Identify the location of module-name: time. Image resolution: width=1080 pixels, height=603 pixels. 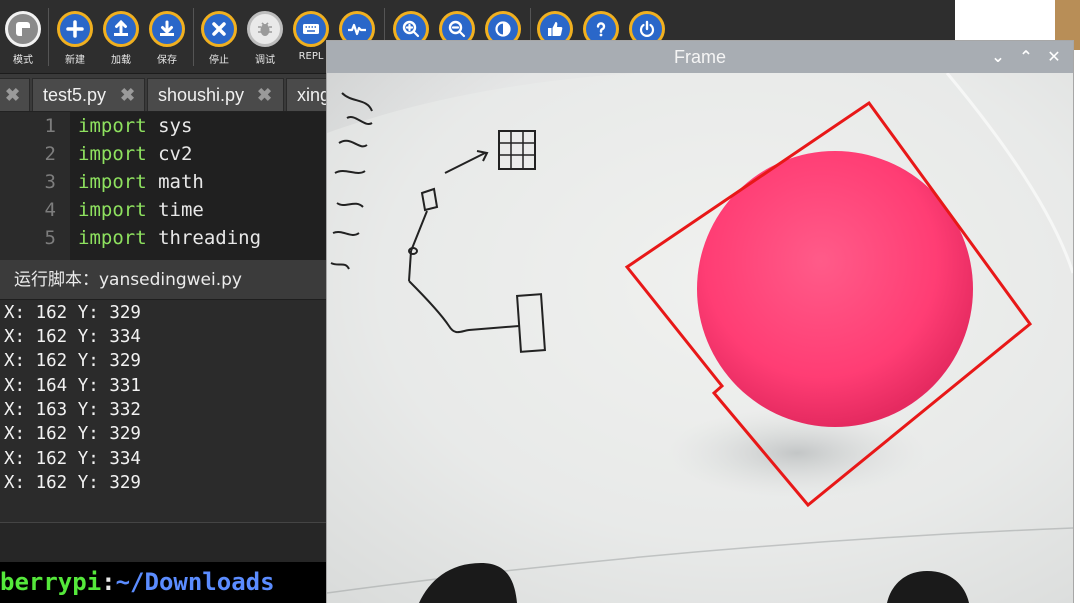
(181, 210).